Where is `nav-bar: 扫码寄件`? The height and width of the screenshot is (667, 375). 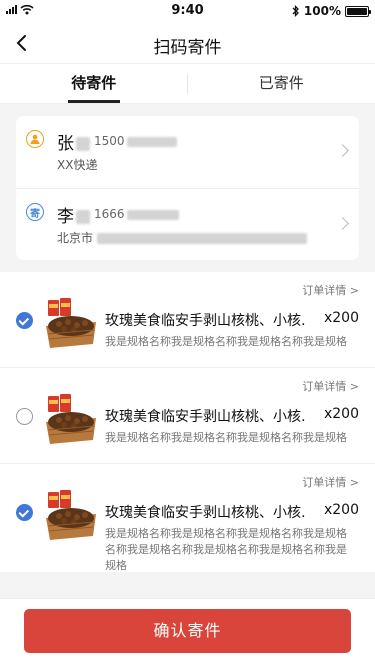
nav-bar: 扫码寄件 is located at coordinates (187, 43).